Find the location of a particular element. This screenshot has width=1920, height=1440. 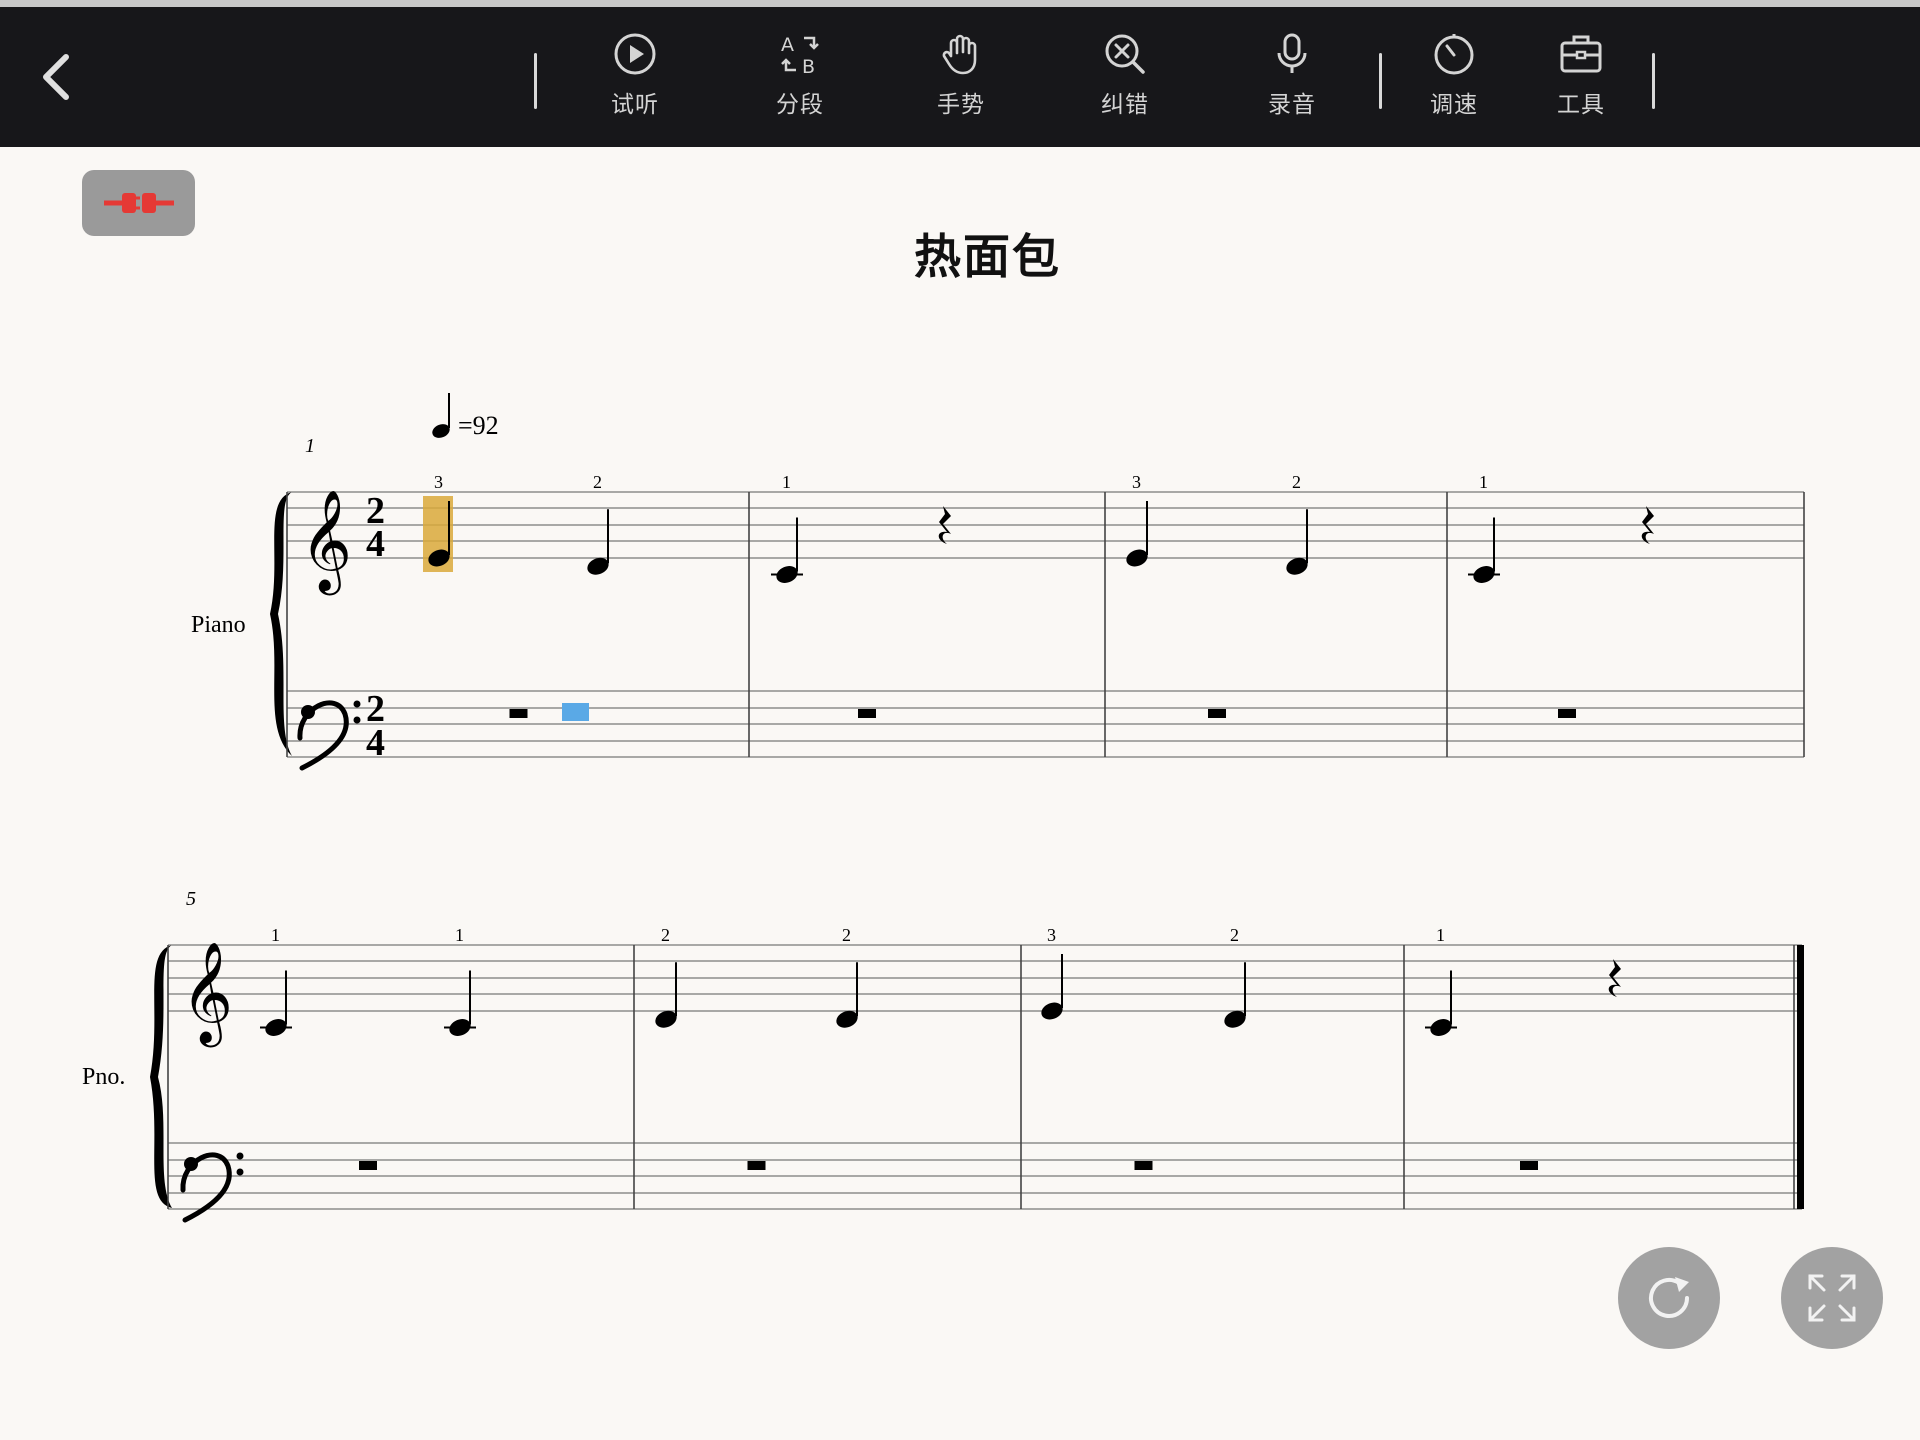

final-barline is located at coordinates (1800, 1077).